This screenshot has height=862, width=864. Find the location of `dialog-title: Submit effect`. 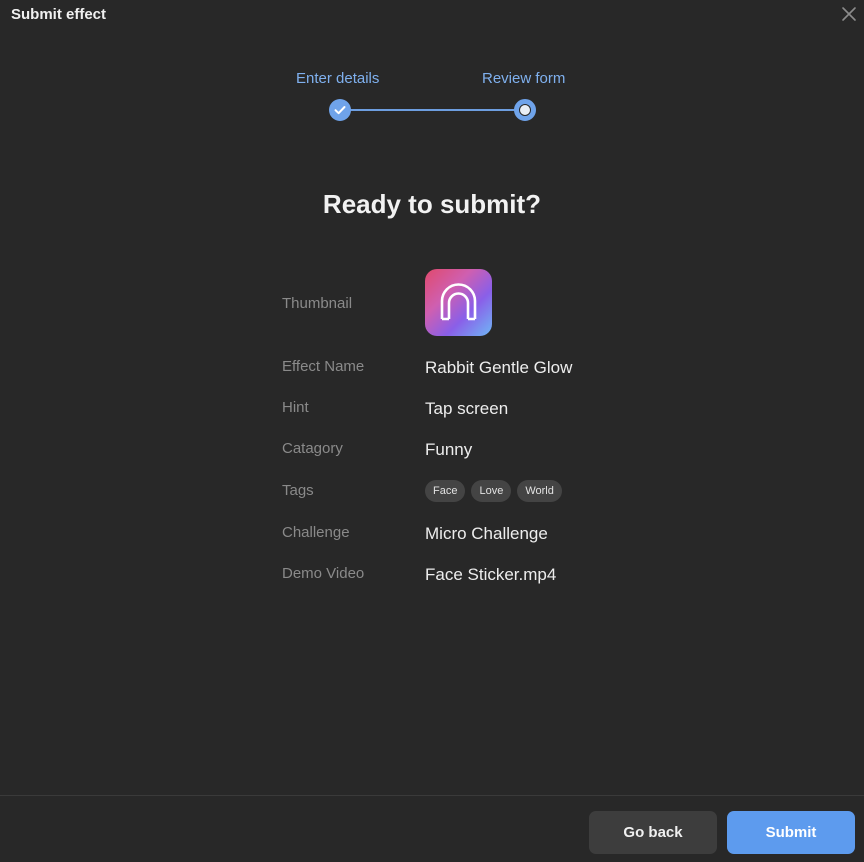

dialog-title: Submit effect is located at coordinates (59, 14).